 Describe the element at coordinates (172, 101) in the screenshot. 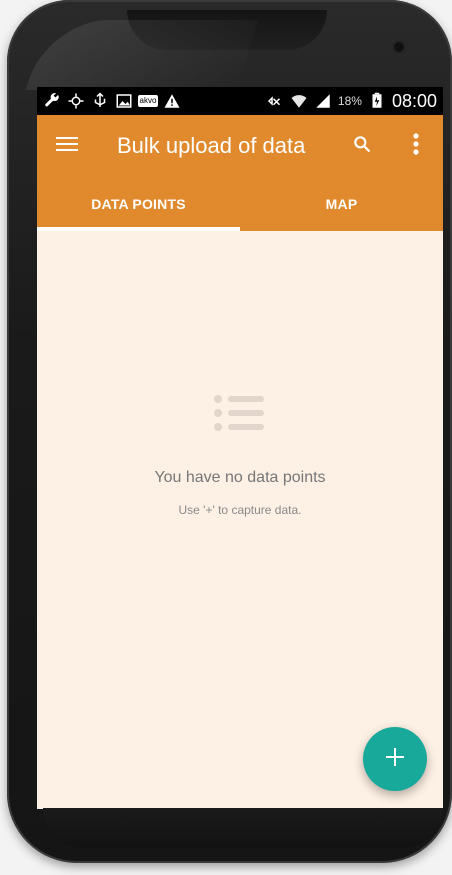

I see `warning-icon` at that location.